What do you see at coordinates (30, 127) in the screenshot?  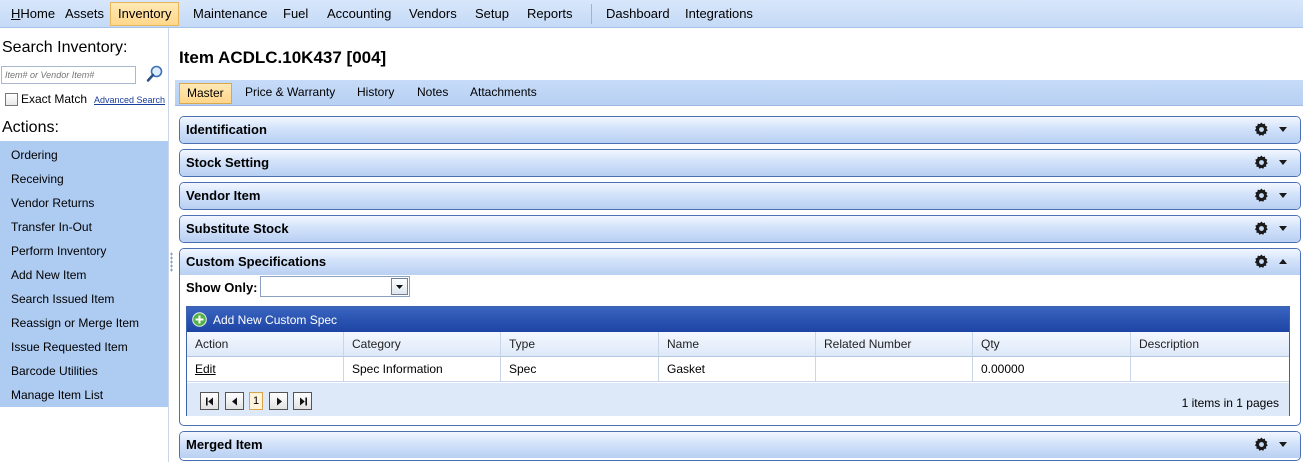 I see `actions-title: Actions:` at bounding box center [30, 127].